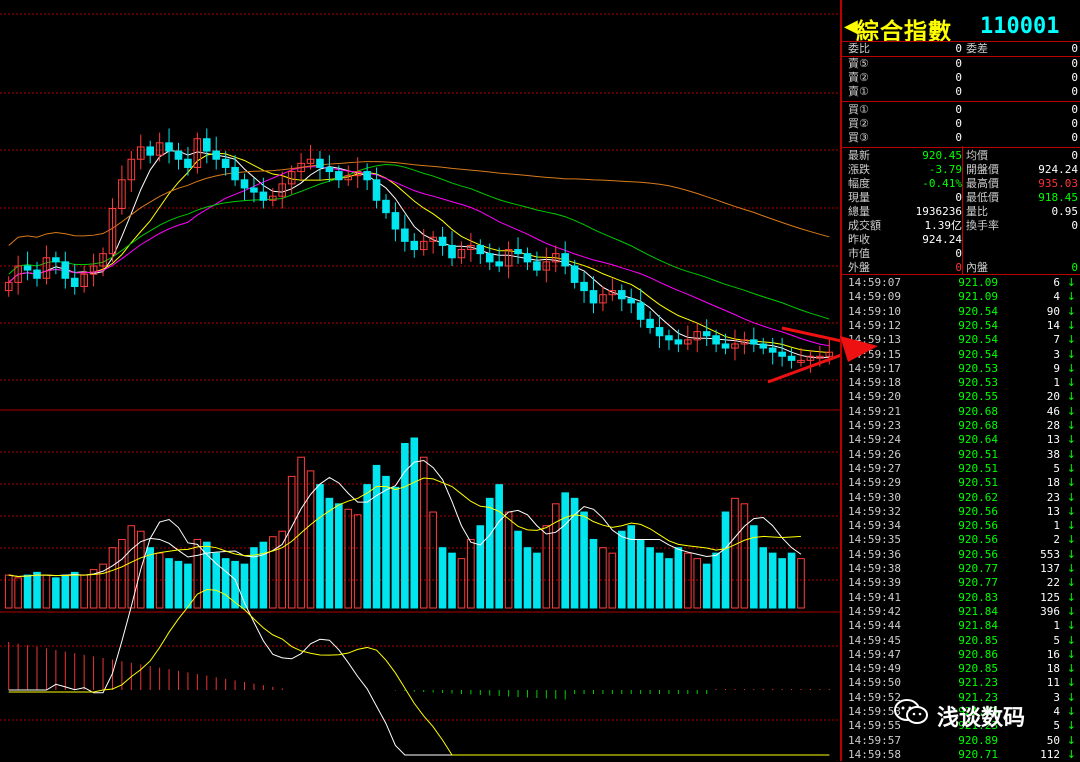 This screenshot has width=1080, height=762. Describe the element at coordinates (978, 611) in the screenshot. I see `tick-price: 921.84` at that location.